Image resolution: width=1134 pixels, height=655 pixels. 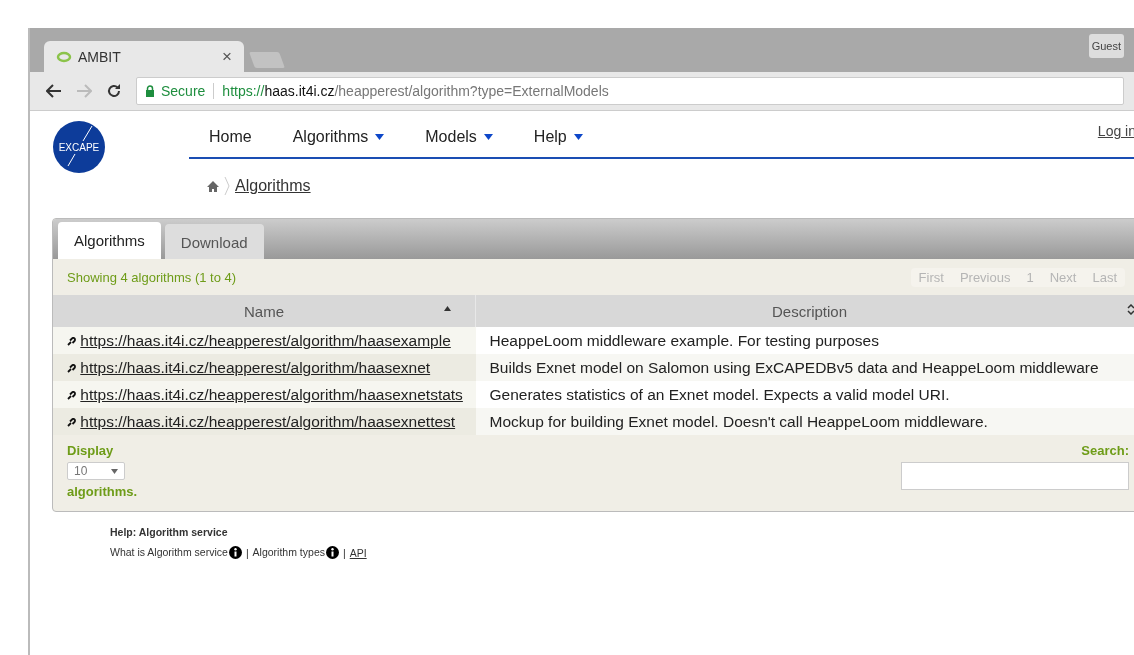 I want to click on column-header: Description, so click(x=804, y=311).